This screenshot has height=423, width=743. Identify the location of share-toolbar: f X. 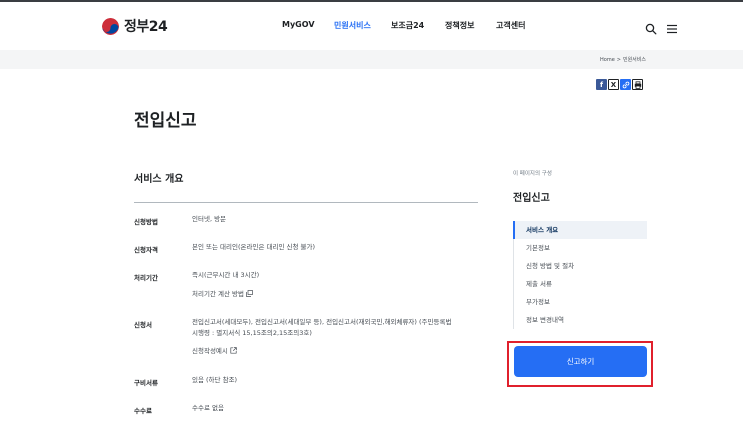
(620, 84).